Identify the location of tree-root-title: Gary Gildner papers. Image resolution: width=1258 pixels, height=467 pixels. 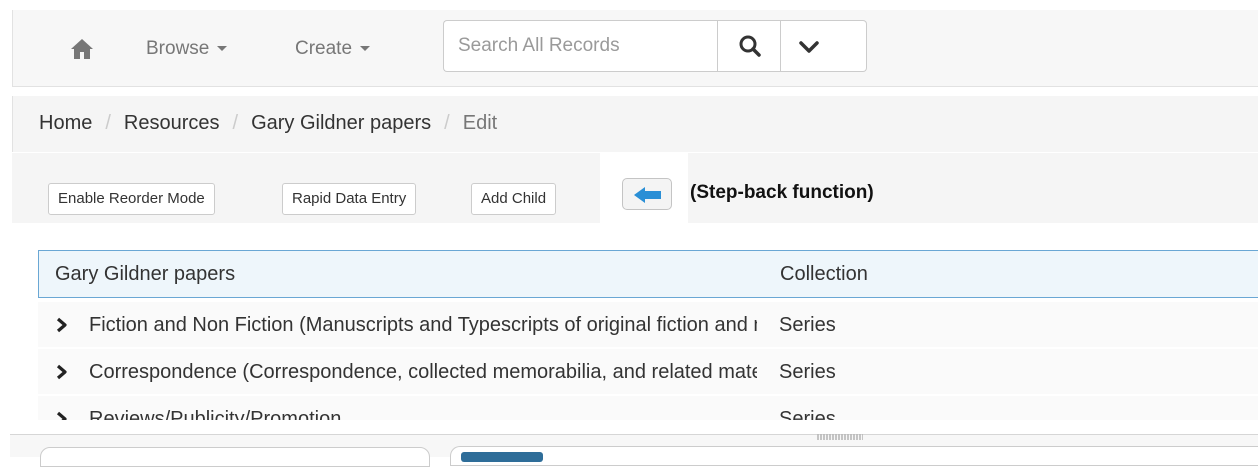
(145, 274).